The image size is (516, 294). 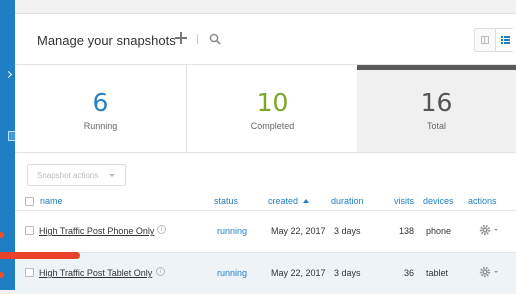 I want to click on stat-completed: 10 Completed, so click(x=272, y=108).